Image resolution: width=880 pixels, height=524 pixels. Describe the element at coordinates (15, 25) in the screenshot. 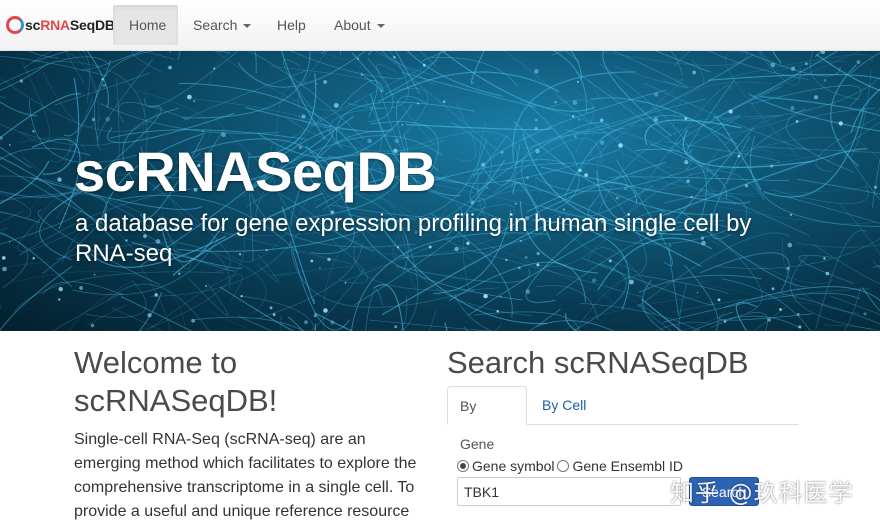

I see `logo-icon` at that location.